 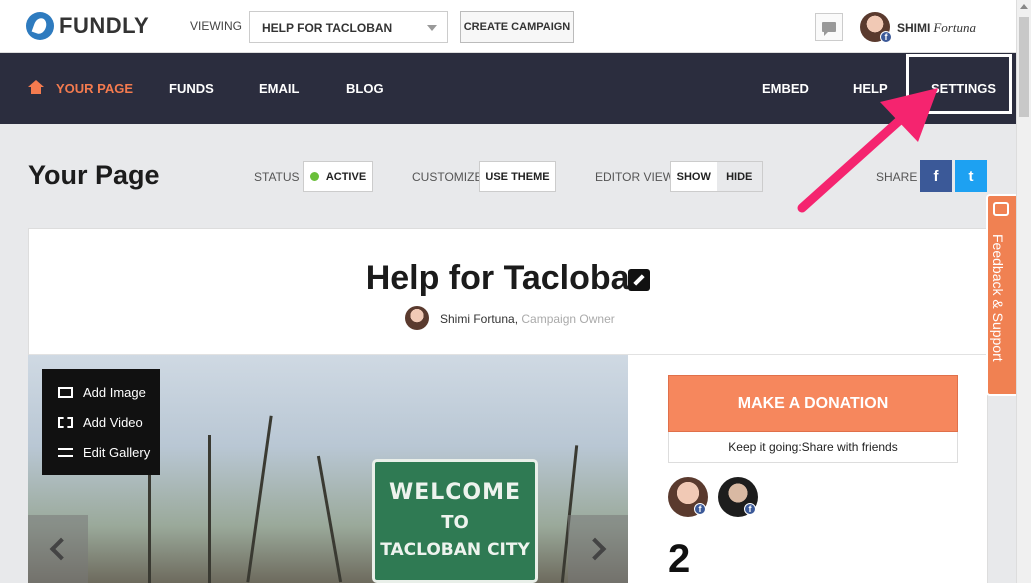 I want to click on nav-email: EMAIL, so click(x=279, y=88).